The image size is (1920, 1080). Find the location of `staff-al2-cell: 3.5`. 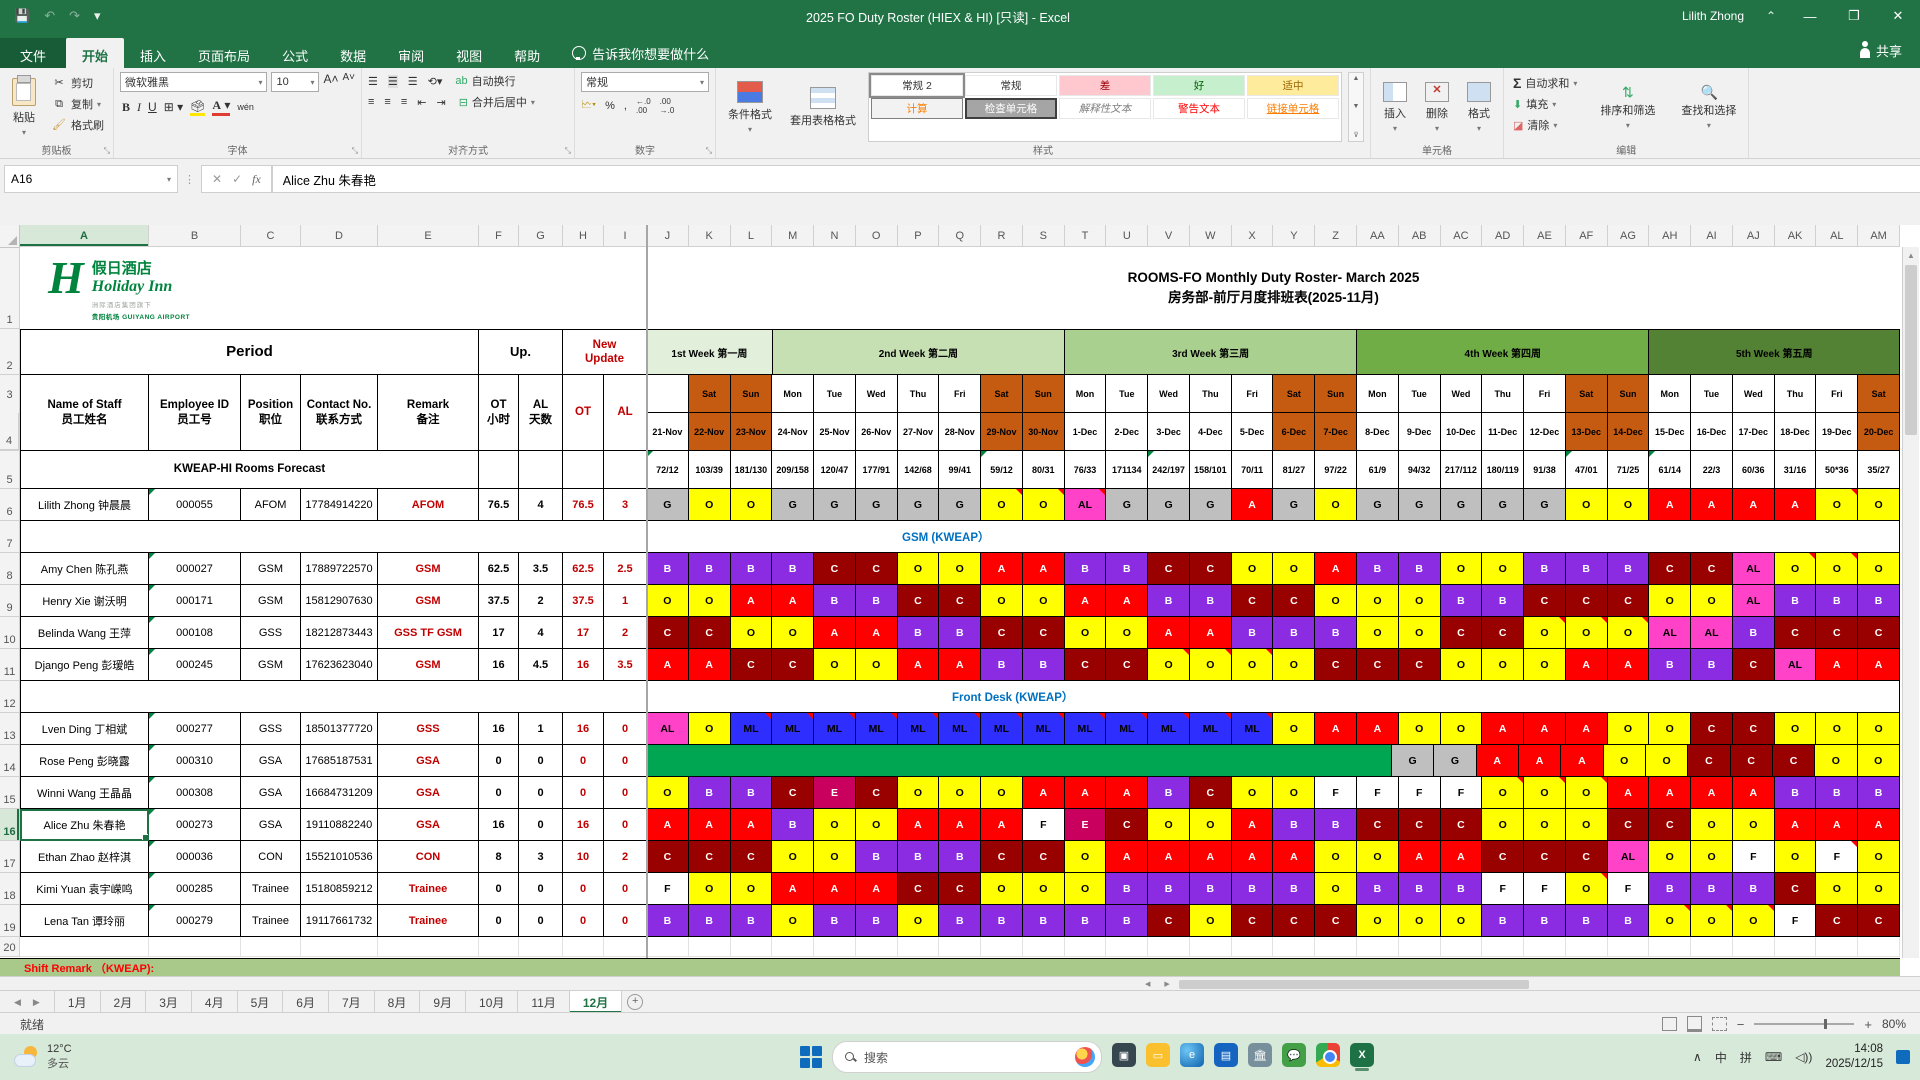

staff-al2-cell: 3.5 is located at coordinates (625, 665).